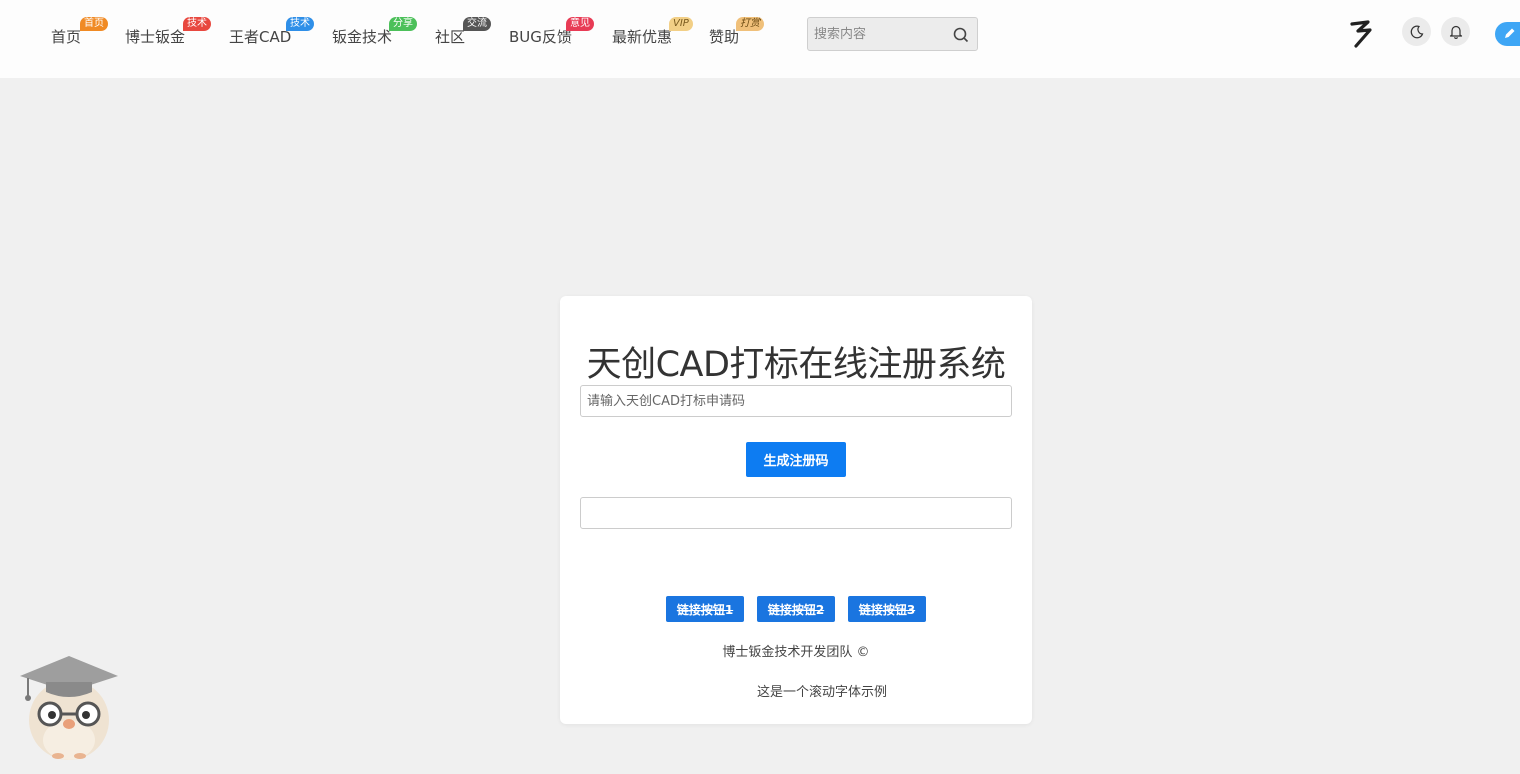 The width and height of the screenshot is (1520, 774). I want to click on nav-item-wangzhe-cad: 王者CAD 技术, so click(271, 32).